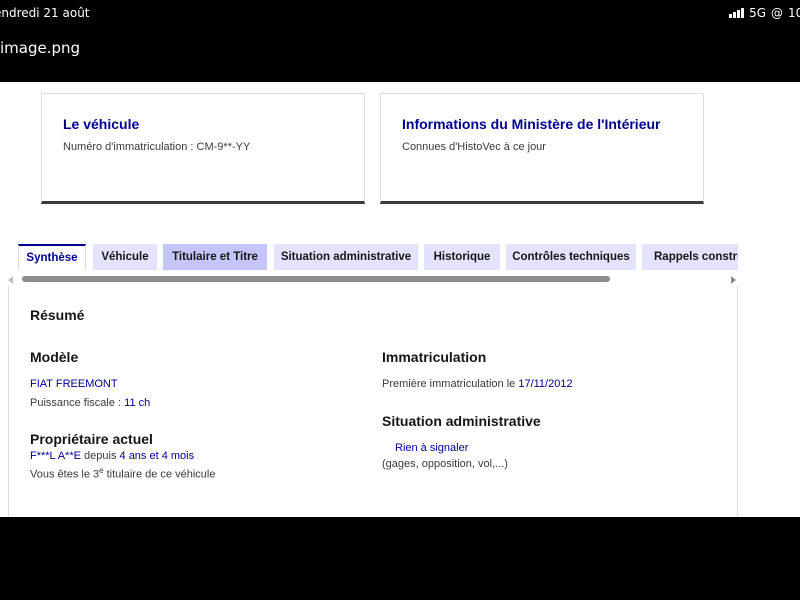 This screenshot has height=600, width=800. What do you see at coordinates (65, 474) in the screenshot?
I see `owner-count-prefix: Vous êtes le 3` at bounding box center [65, 474].